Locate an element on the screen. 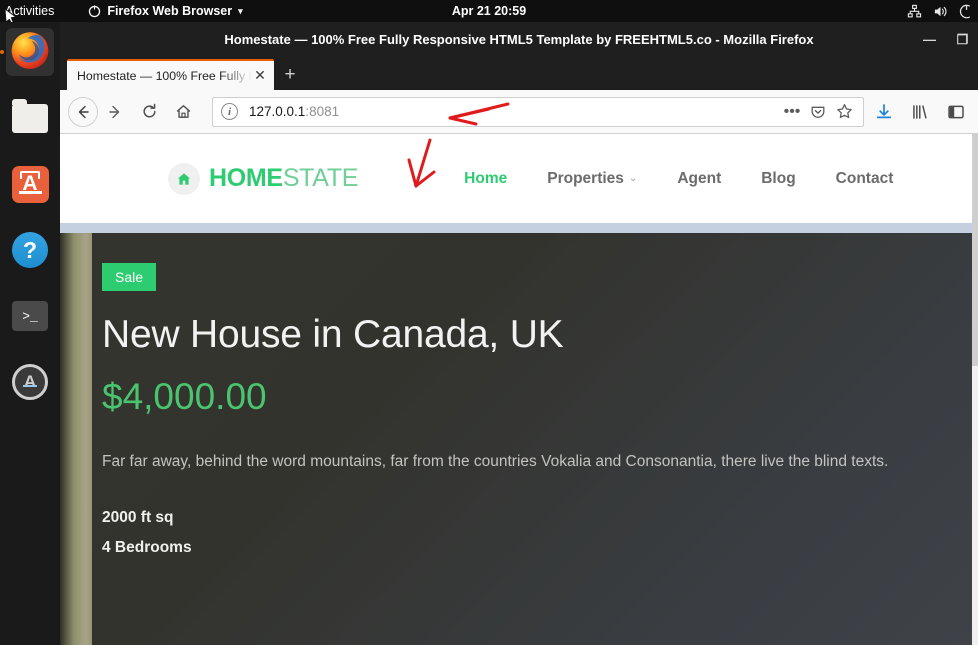  nav-label: Home is located at coordinates (486, 178).